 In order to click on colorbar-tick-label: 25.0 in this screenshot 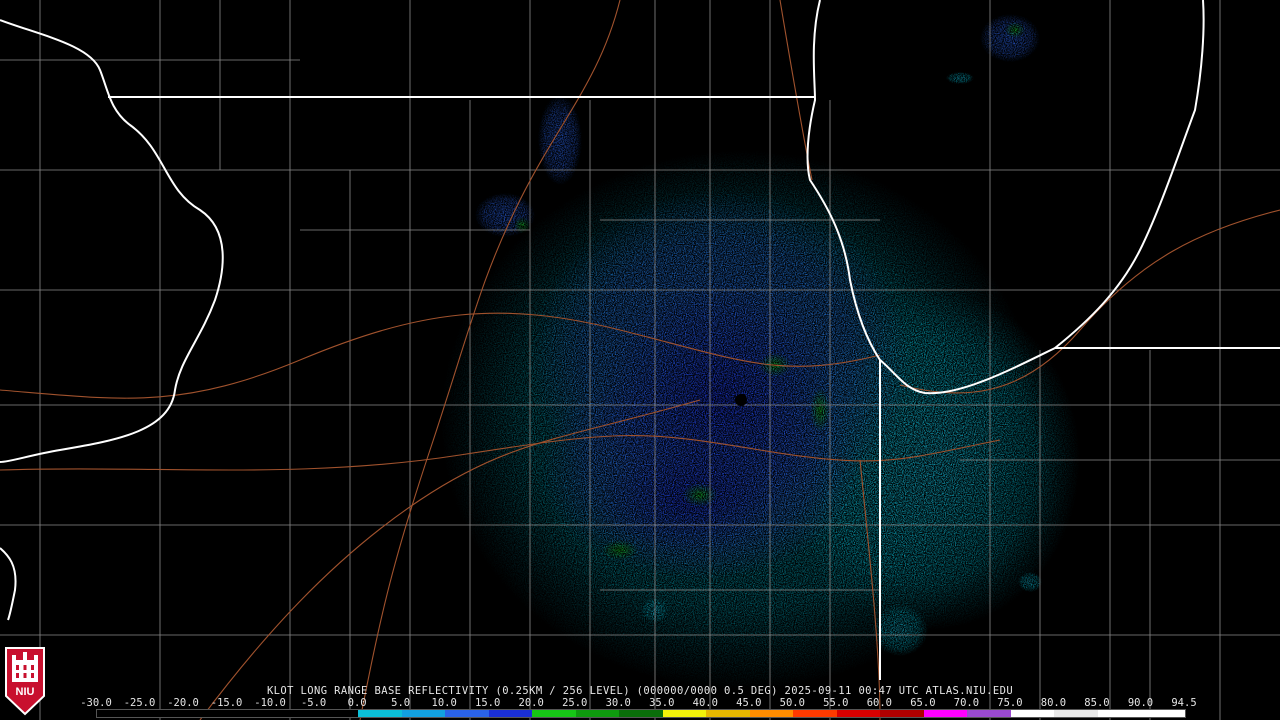, I will do `click(575, 703)`.